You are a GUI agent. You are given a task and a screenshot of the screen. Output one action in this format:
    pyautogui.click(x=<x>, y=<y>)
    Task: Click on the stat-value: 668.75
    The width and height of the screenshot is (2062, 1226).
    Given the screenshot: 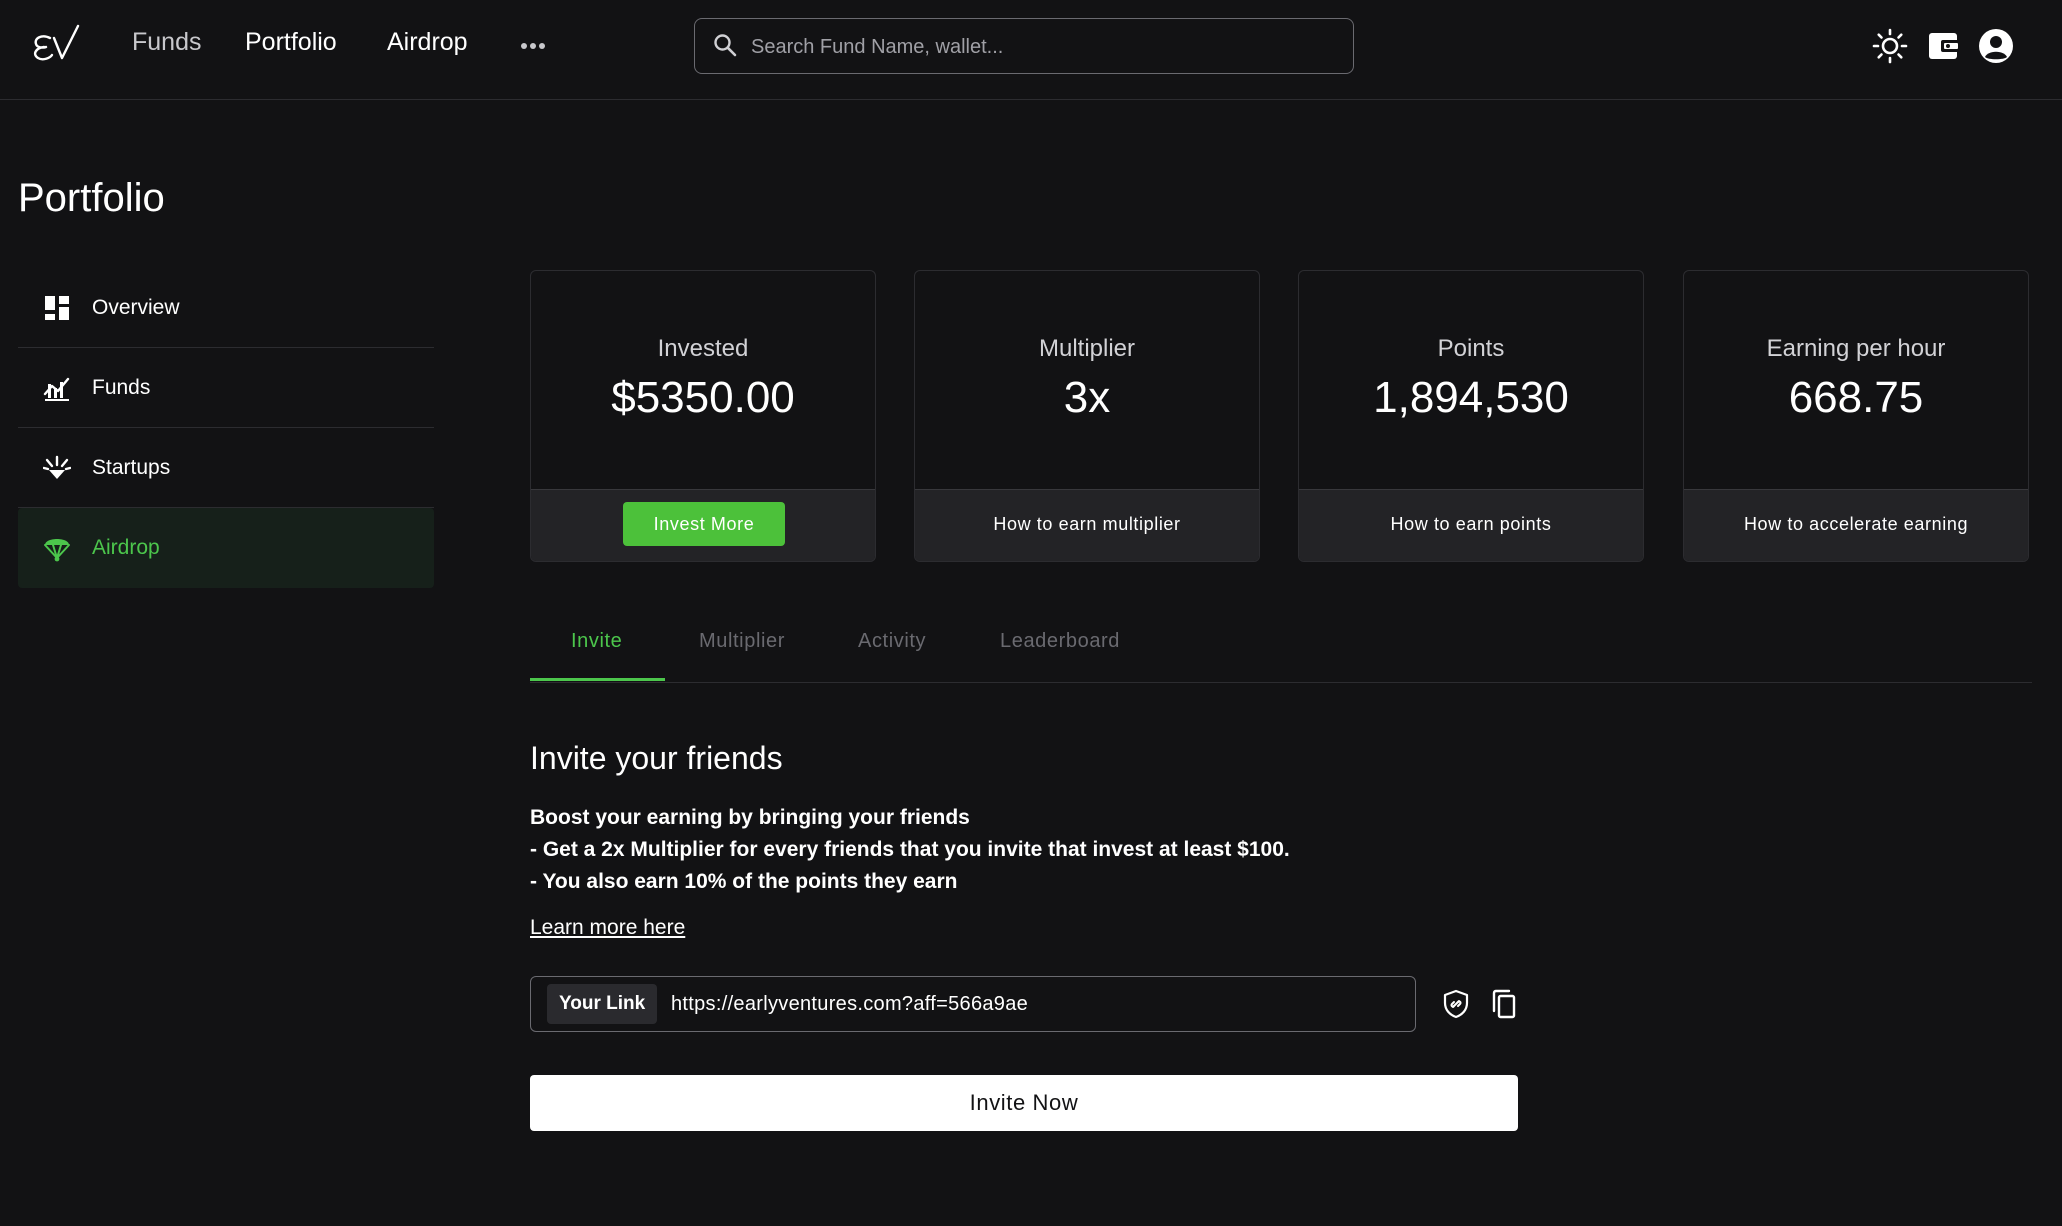 What is the action you would take?
    pyautogui.click(x=1856, y=397)
    